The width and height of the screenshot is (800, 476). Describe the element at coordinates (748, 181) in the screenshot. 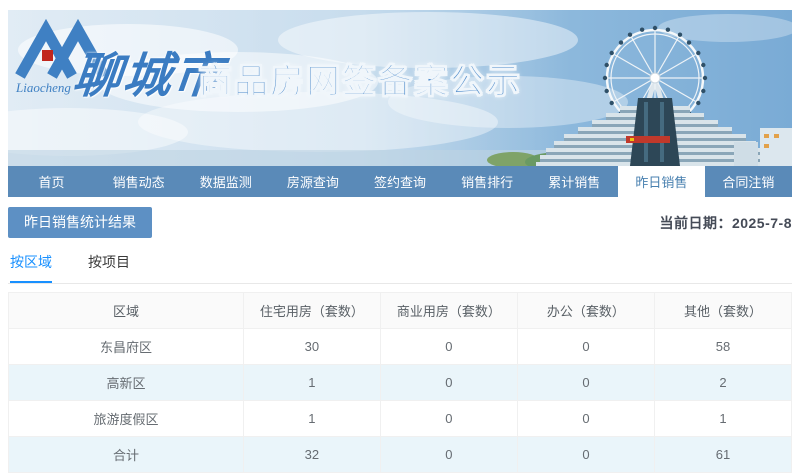

I see `nav-item-link: 合同注销` at that location.